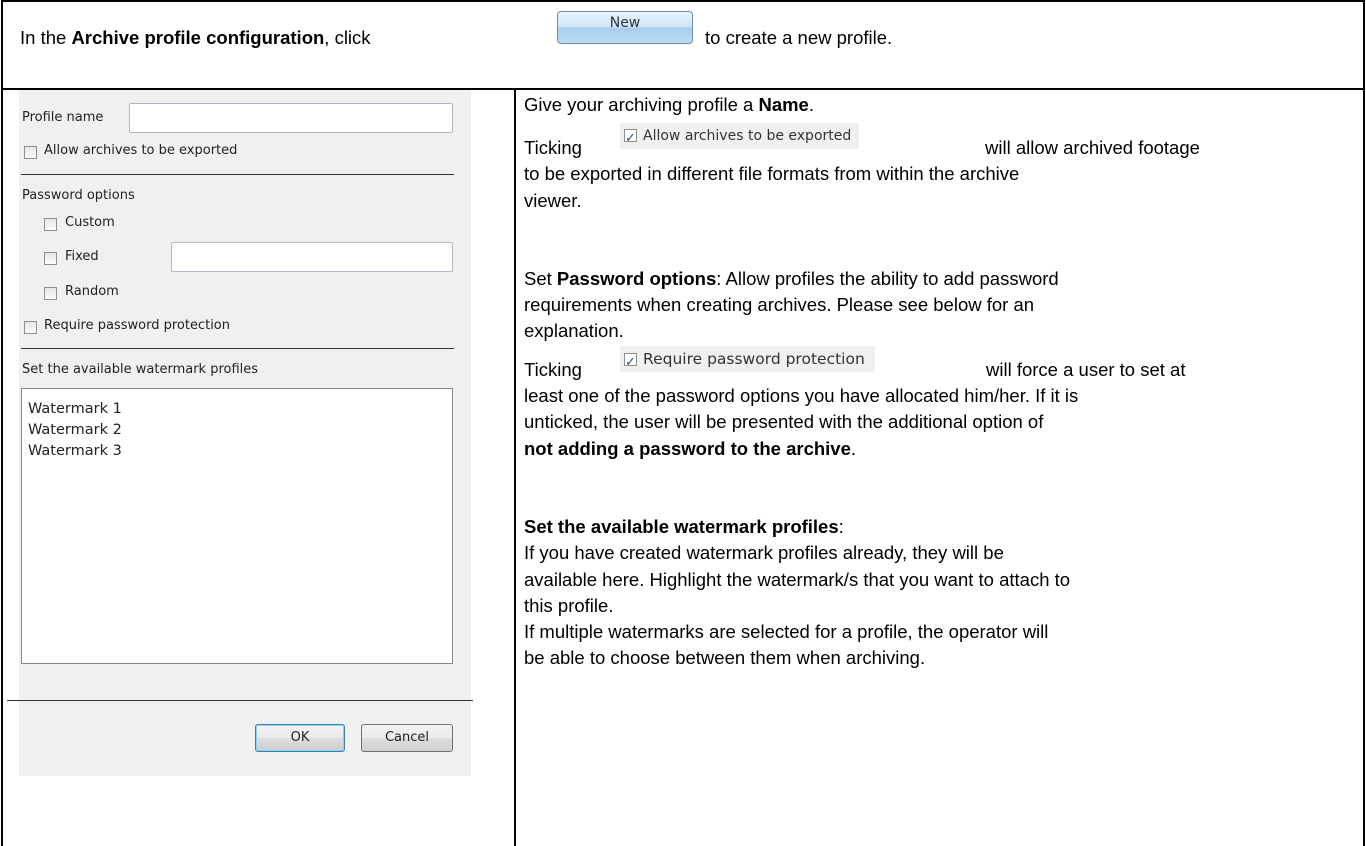 Image resolution: width=1366 pixels, height=846 pixels. I want to click on new-button: New, so click(625, 27).